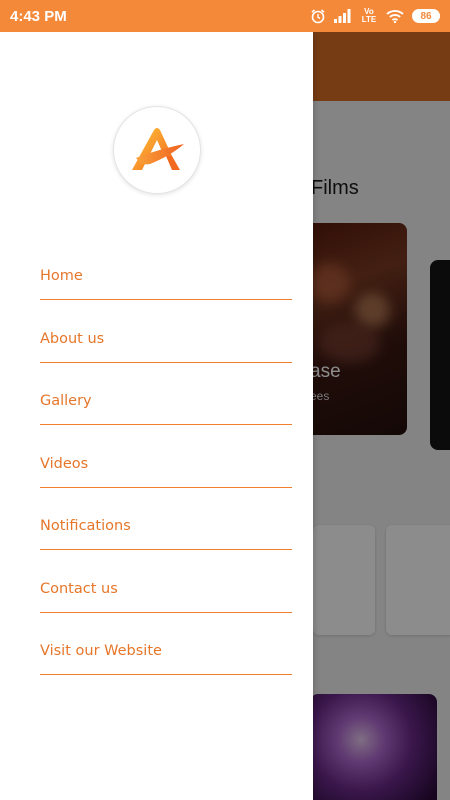 Image resolution: width=450 pixels, height=800 pixels. I want to click on menu-item-home: Home, so click(166, 275).